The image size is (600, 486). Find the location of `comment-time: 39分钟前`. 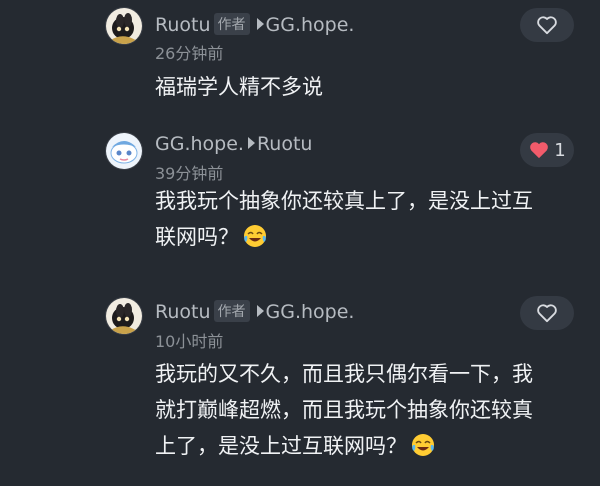

comment-time: 39分钟前 is located at coordinates (189, 173).